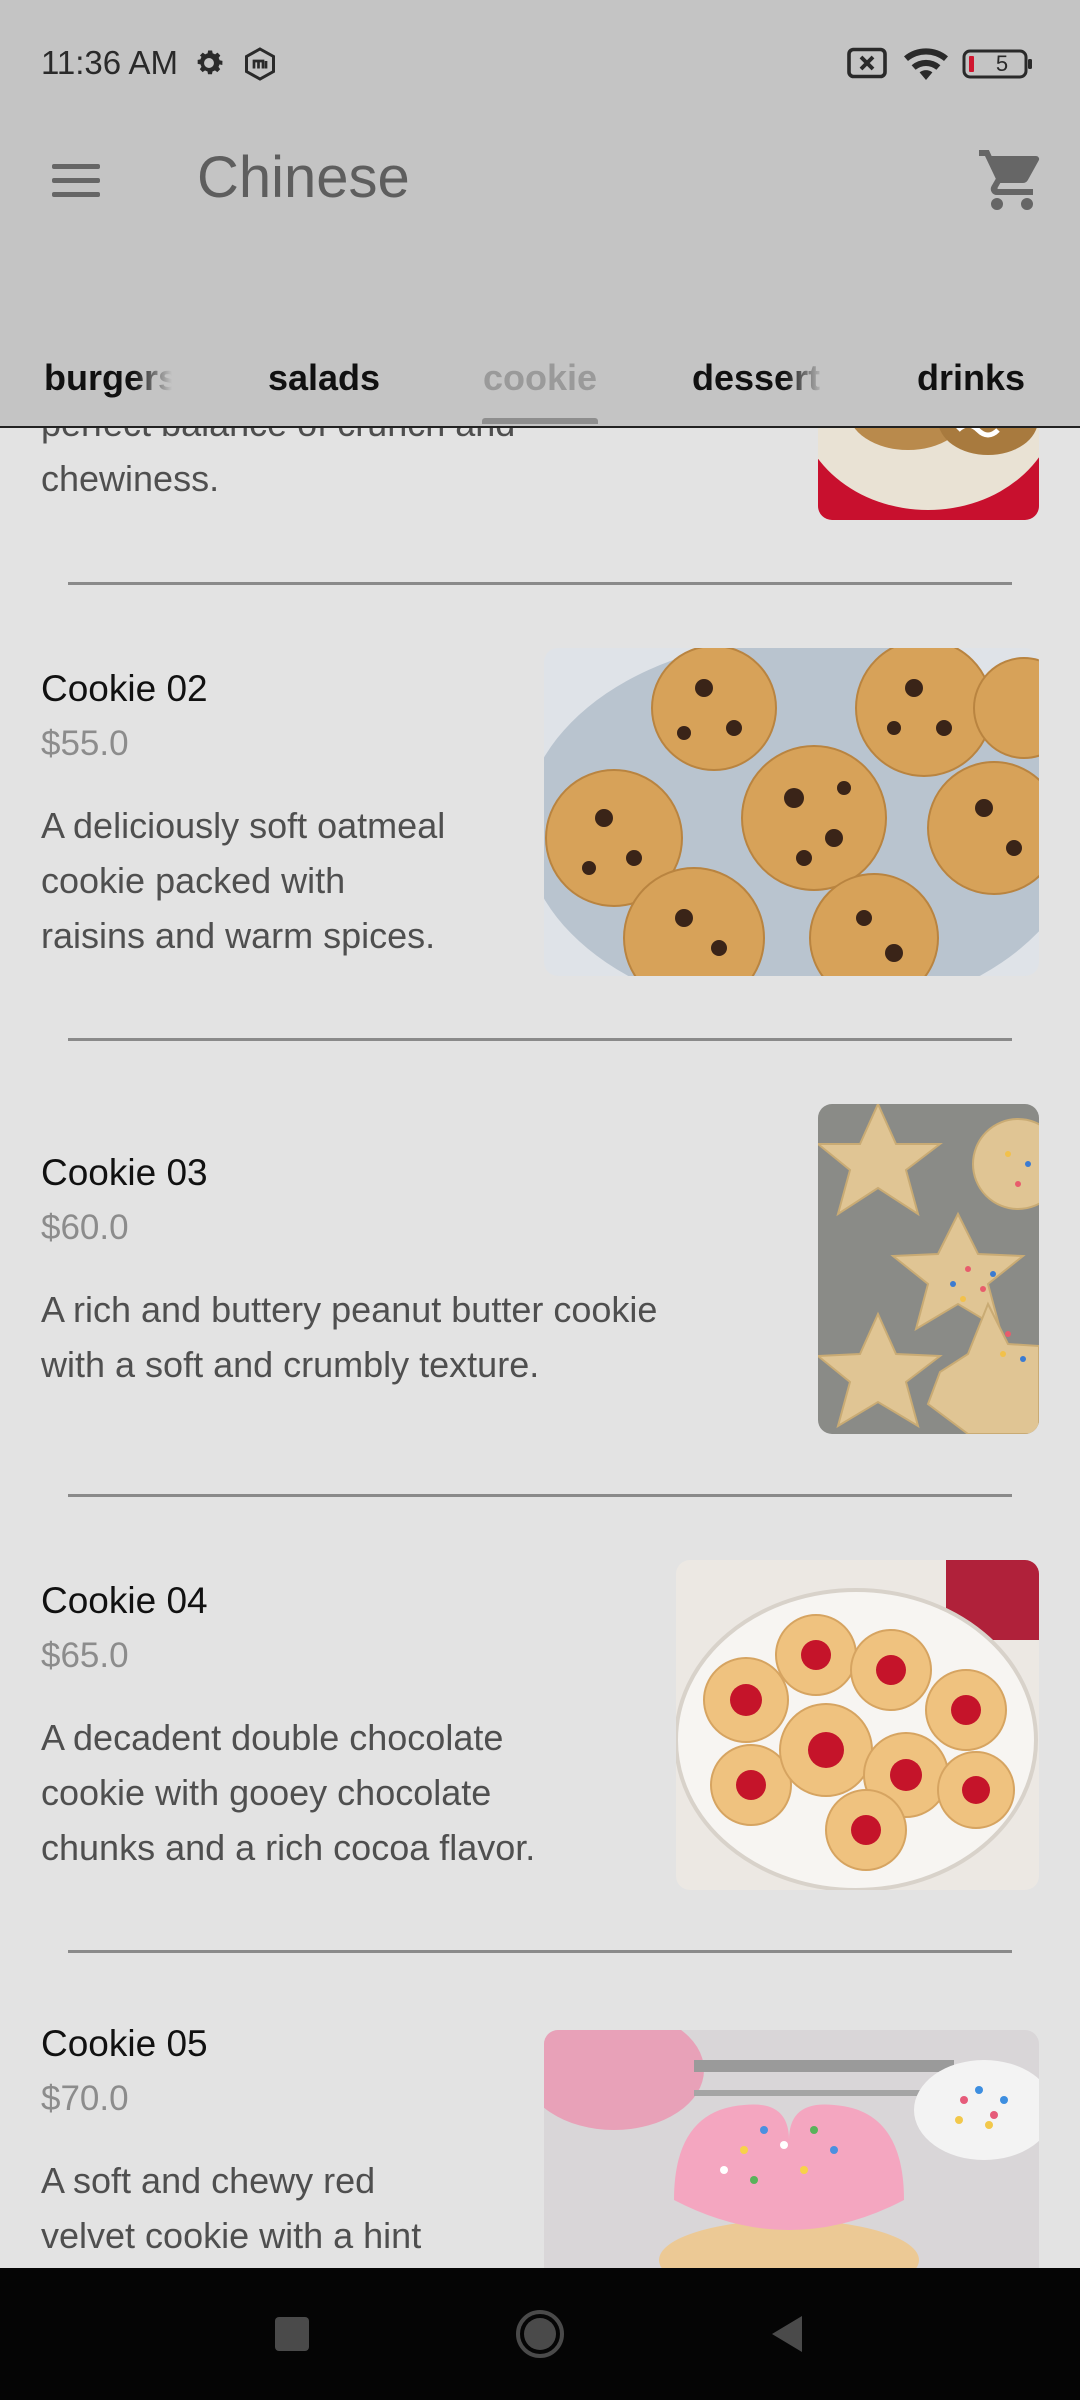 The image size is (1080, 2400). I want to click on system-navigation-bar, so click(540, 2334).